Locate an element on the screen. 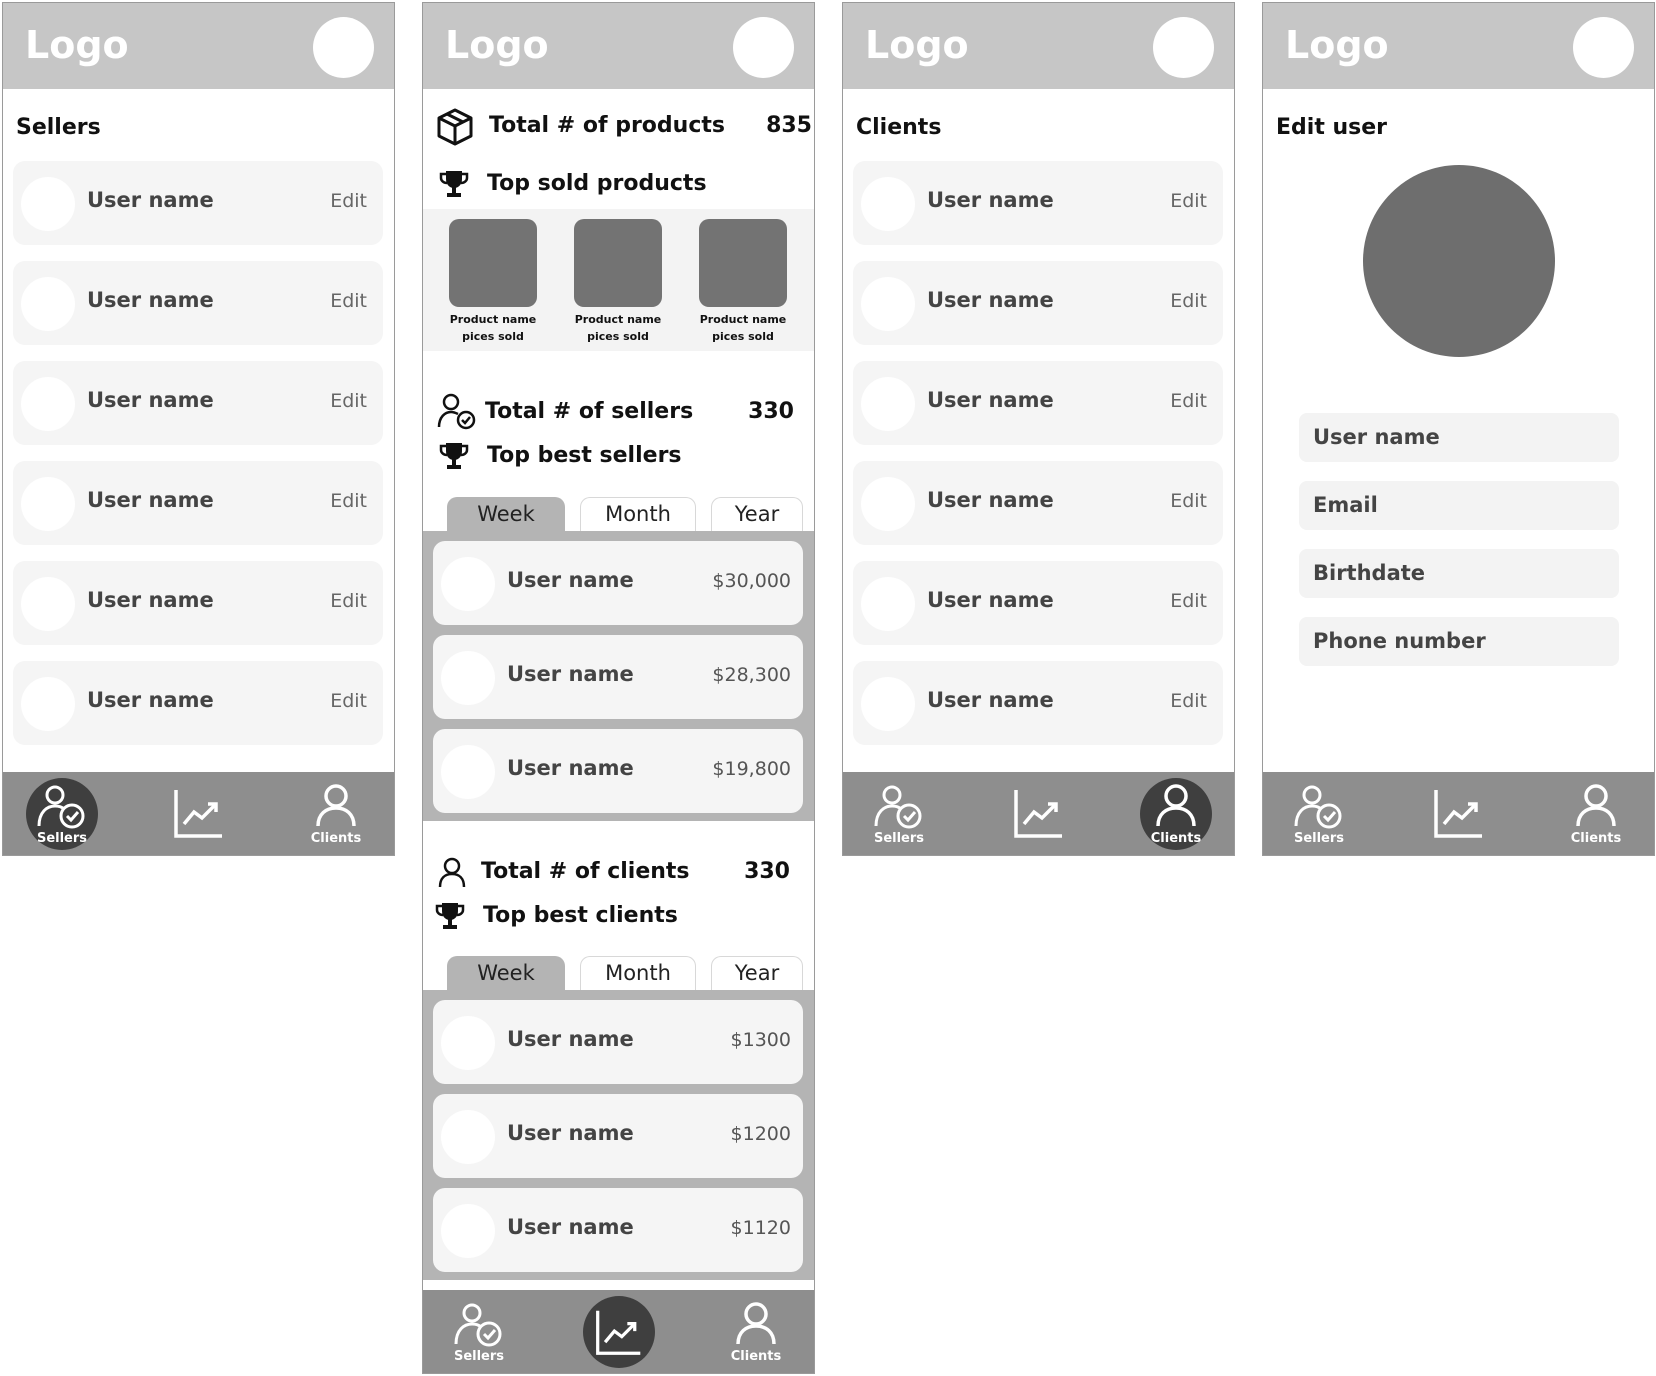  list-item: User name $1120 is located at coordinates (618, 1230).